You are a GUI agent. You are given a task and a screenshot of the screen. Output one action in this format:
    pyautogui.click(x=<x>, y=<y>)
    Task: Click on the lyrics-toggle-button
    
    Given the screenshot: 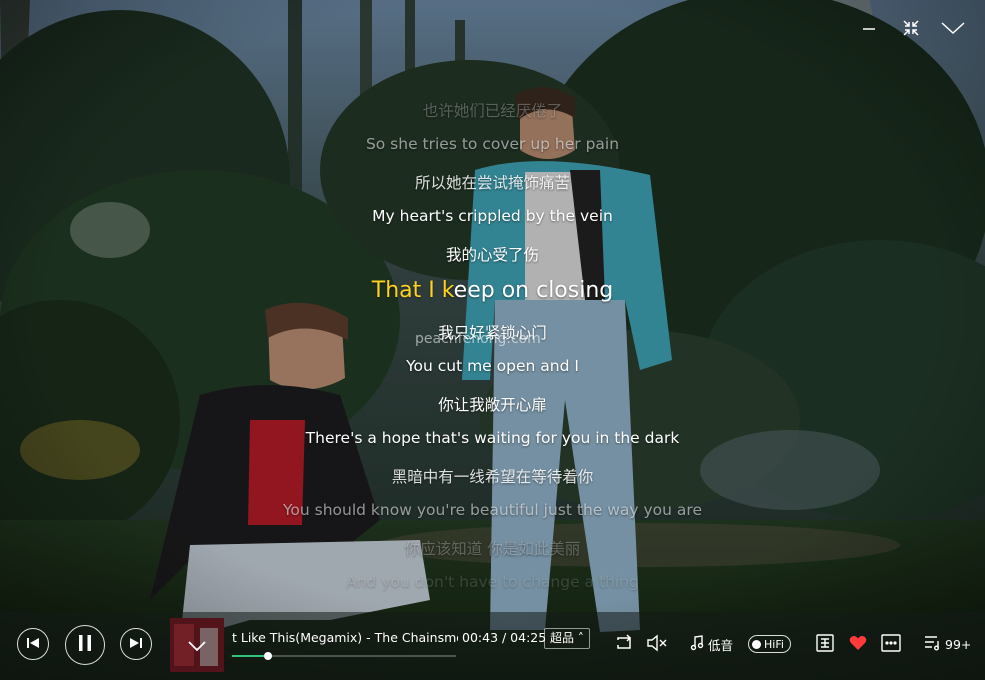 What is the action you would take?
    pyautogui.click(x=825, y=644)
    